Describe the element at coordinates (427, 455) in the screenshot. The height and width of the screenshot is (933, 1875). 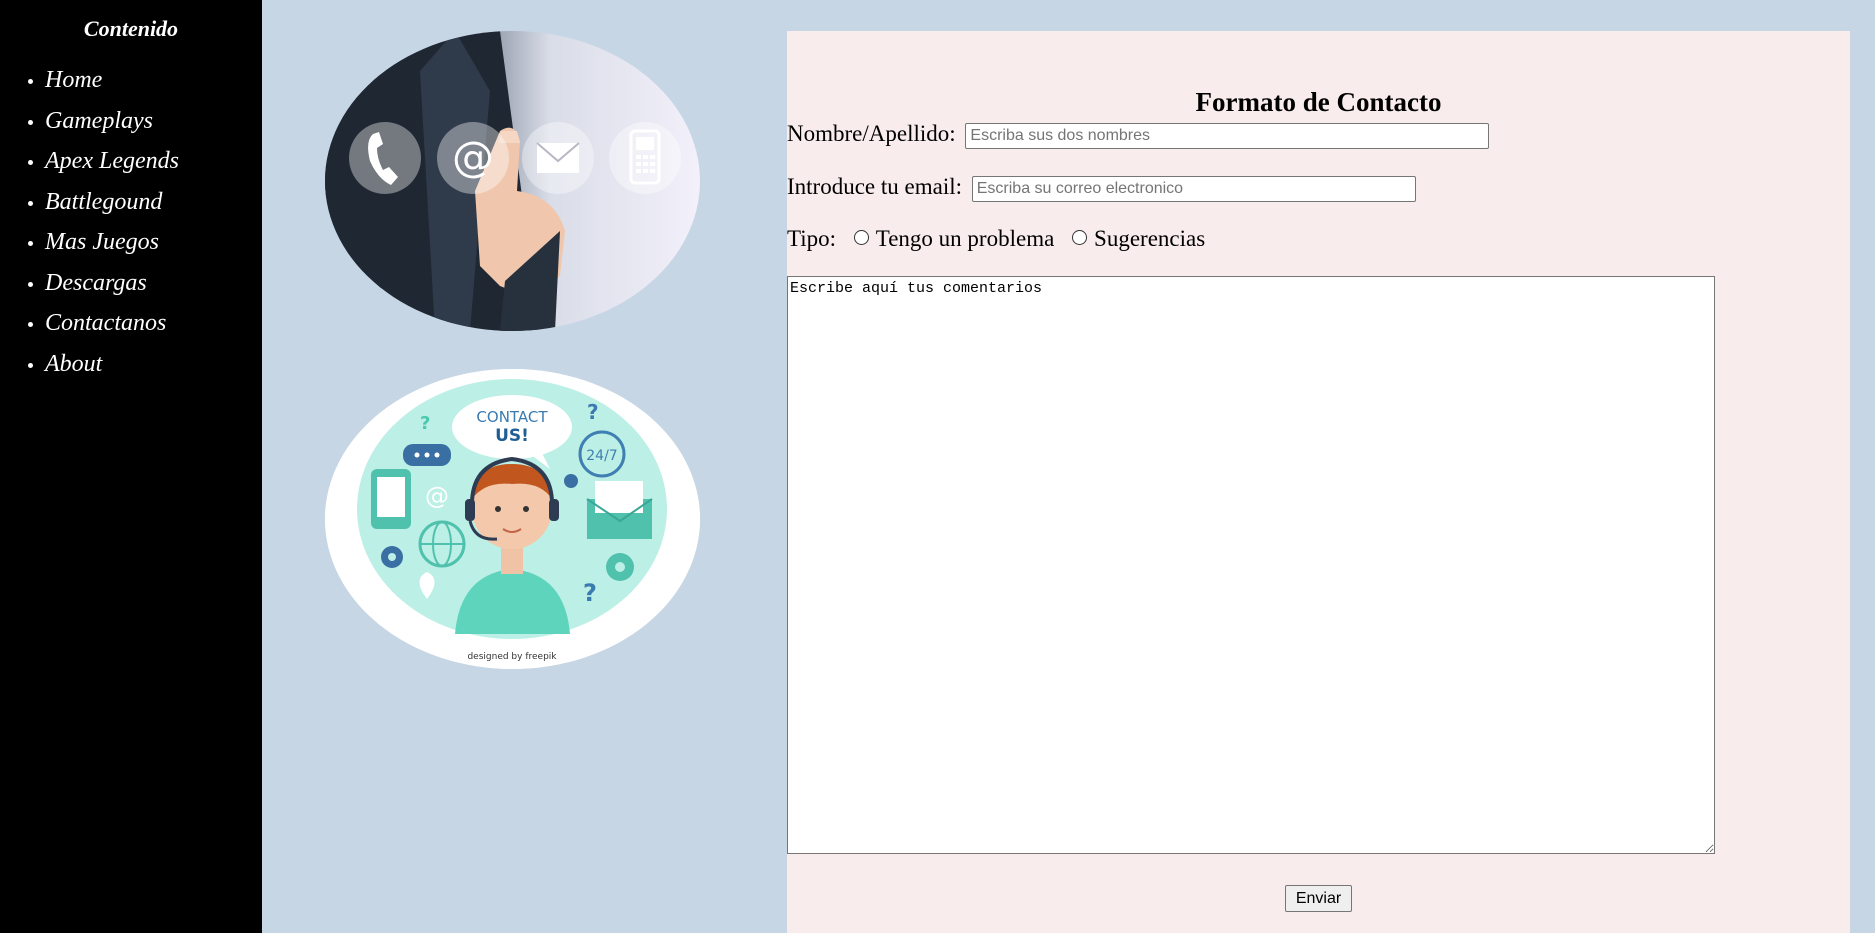
I see `chat-icon` at that location.